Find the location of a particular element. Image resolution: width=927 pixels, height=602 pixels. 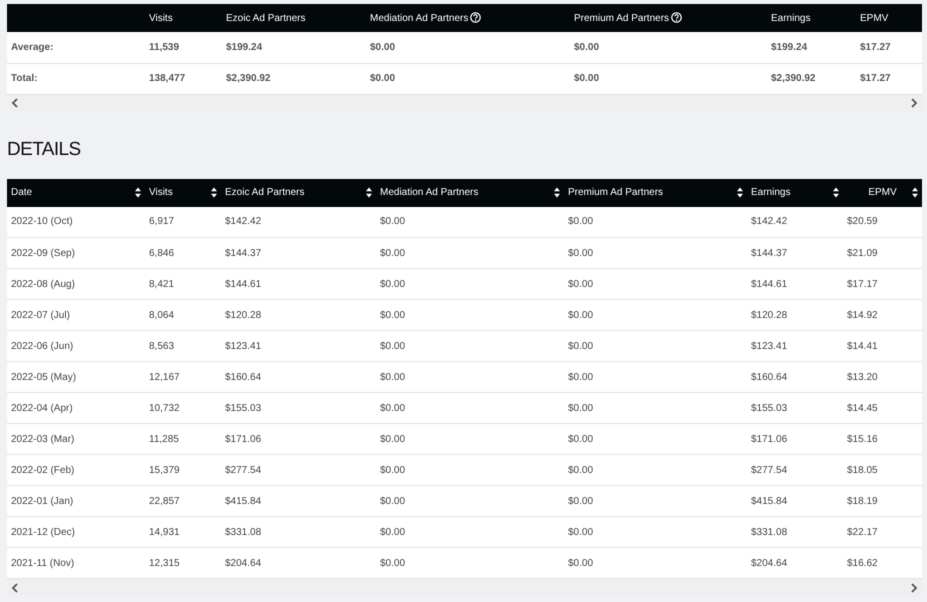

table-cell: 12,167 is located at coordinates (183, 377).